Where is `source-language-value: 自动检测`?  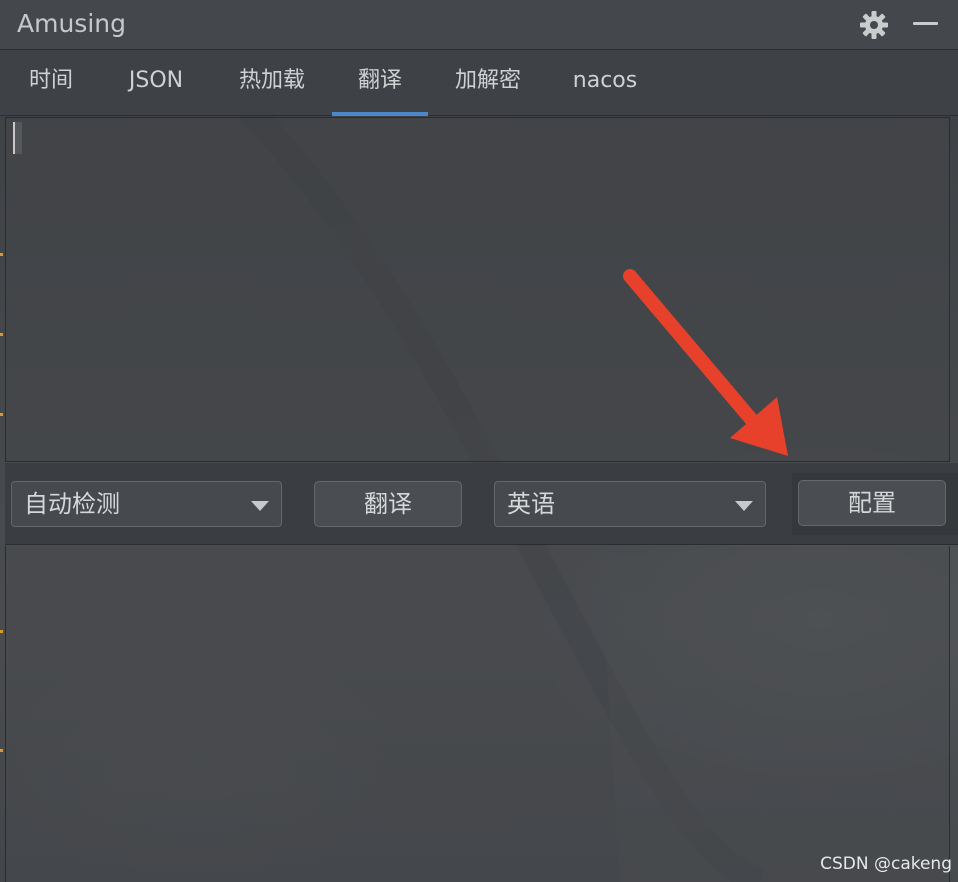
source-language-value: 自动检测 is located at coordinates (72, 504).